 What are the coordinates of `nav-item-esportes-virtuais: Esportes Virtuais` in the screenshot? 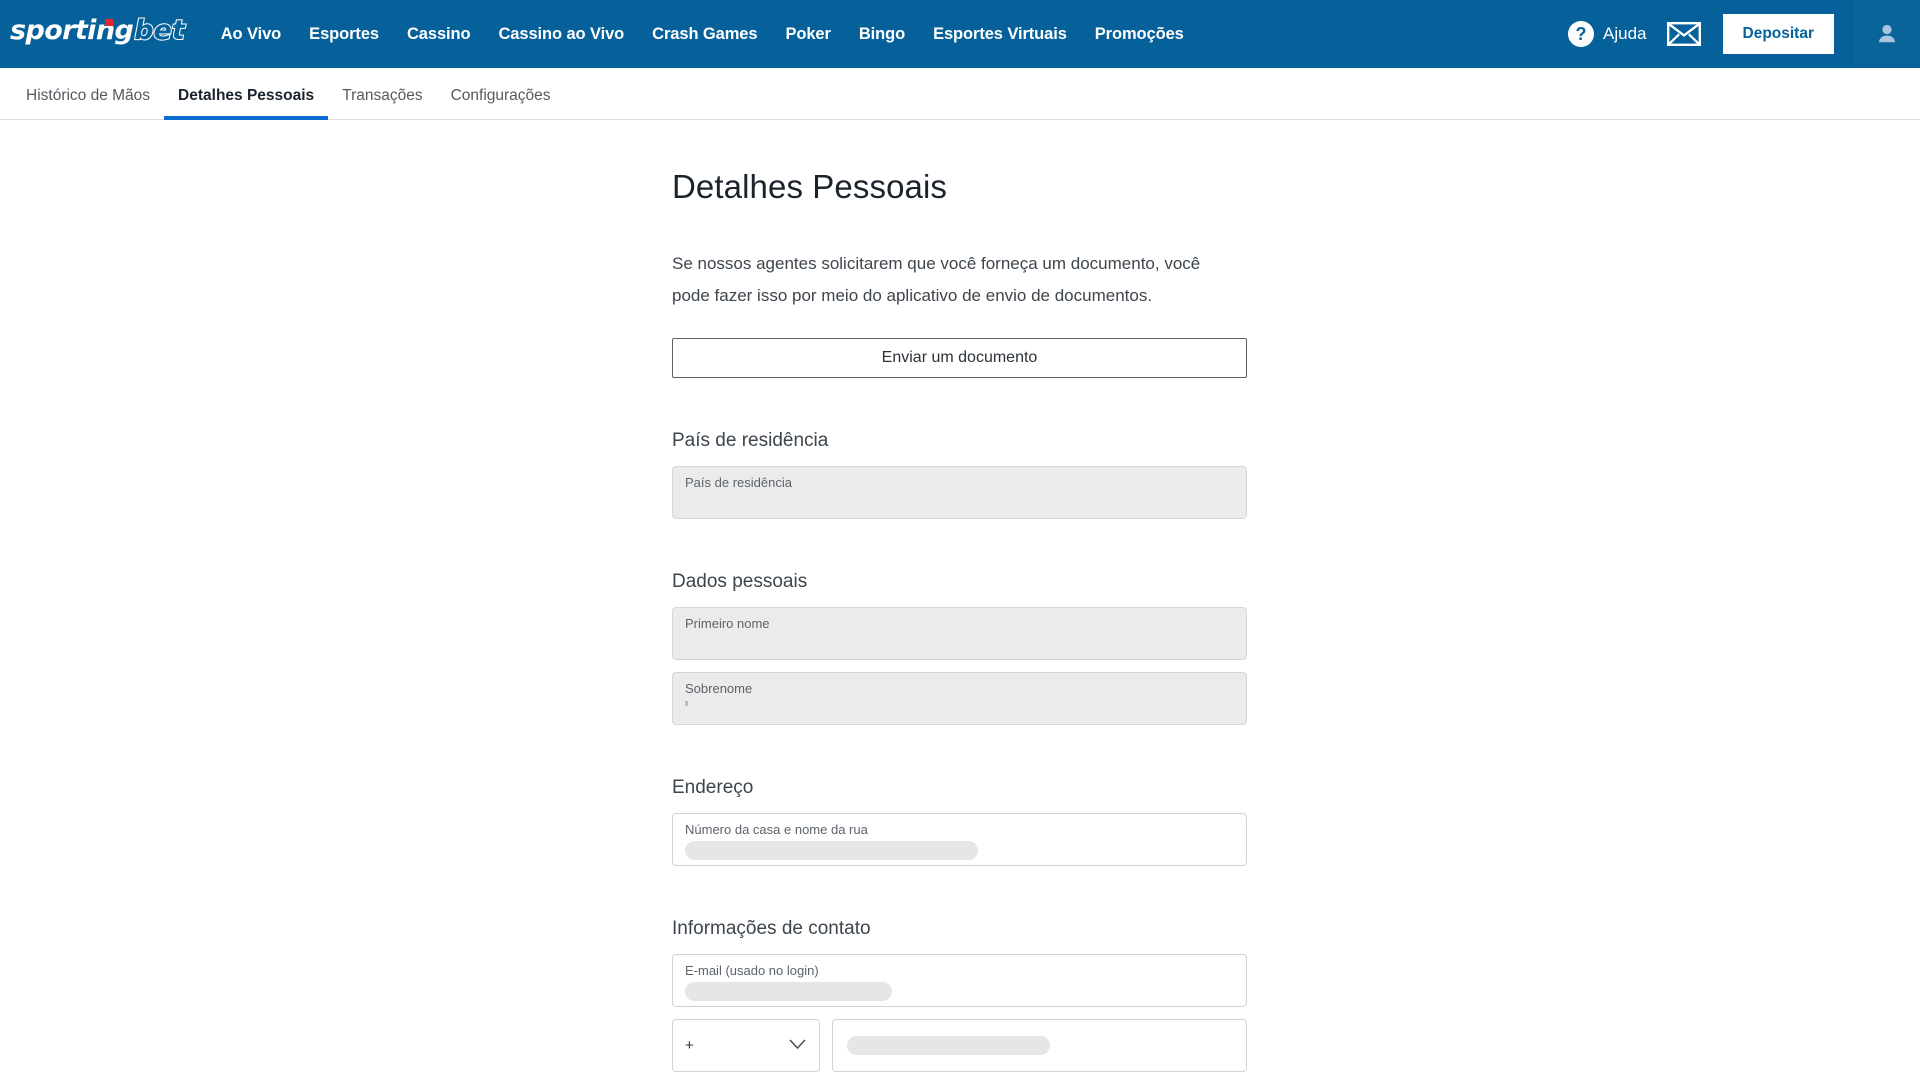 It's located at (1000, 34).